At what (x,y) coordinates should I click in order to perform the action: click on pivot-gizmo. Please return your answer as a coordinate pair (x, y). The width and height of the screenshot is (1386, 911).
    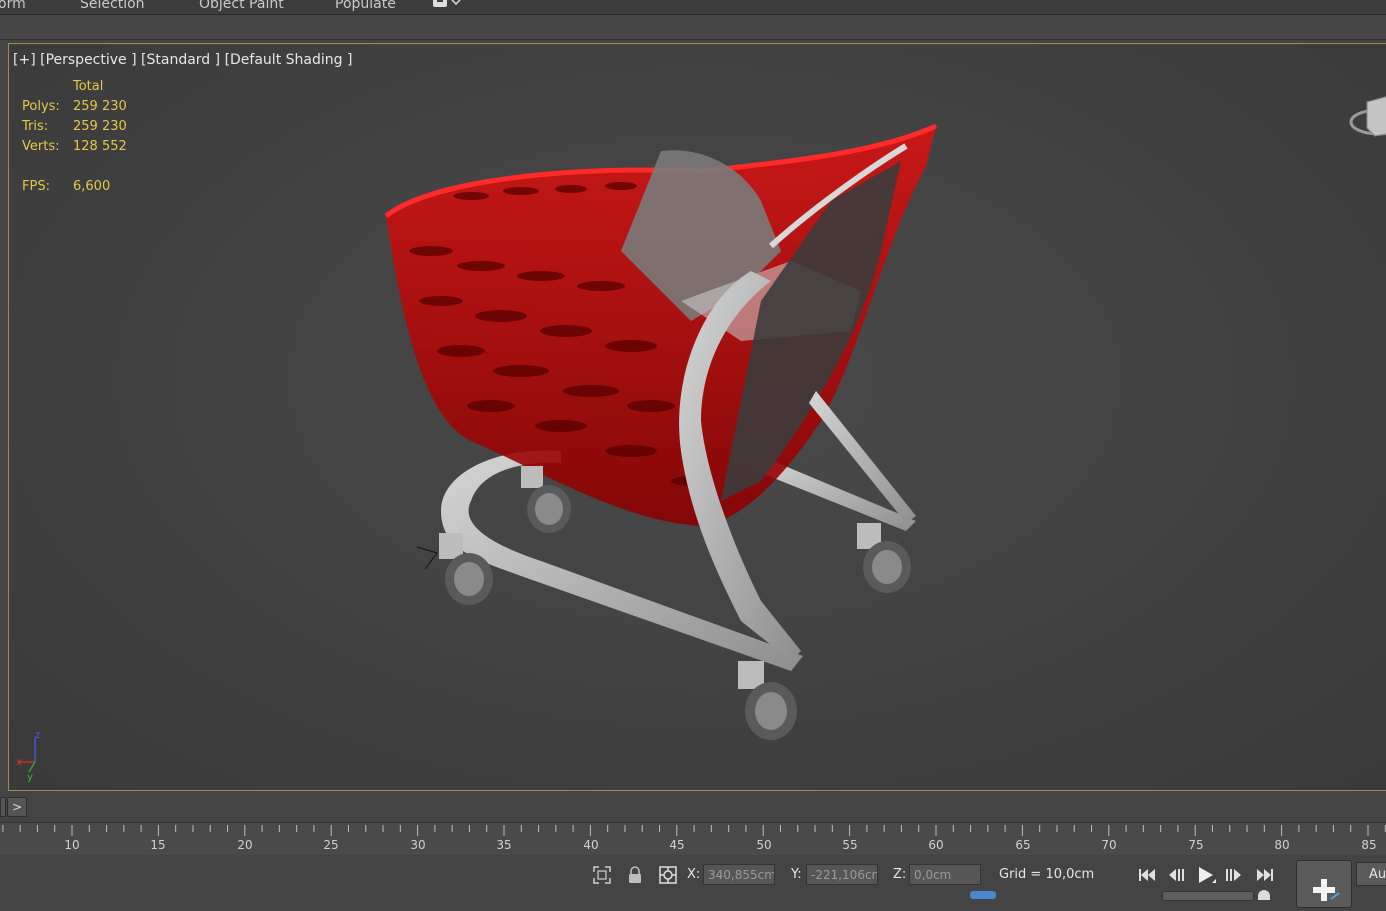
    Looking at the image, I should click on (427, 558).